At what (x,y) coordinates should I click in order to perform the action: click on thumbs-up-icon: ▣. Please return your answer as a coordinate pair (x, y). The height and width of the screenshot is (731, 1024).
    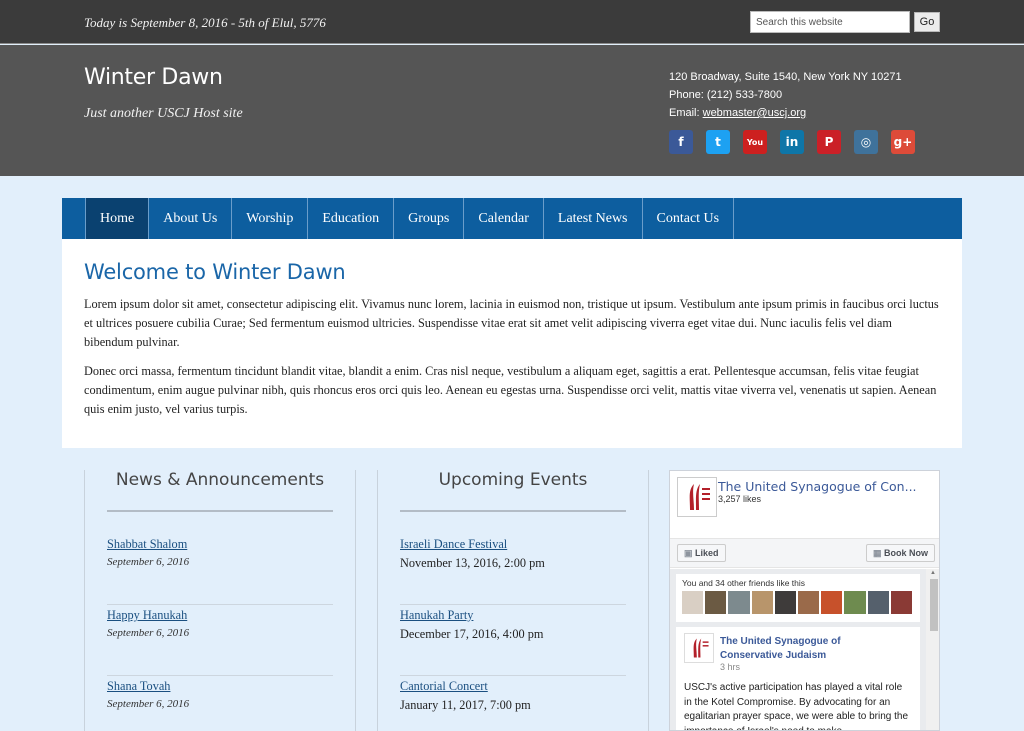
    Looking at the image, I should click on (688, 553).